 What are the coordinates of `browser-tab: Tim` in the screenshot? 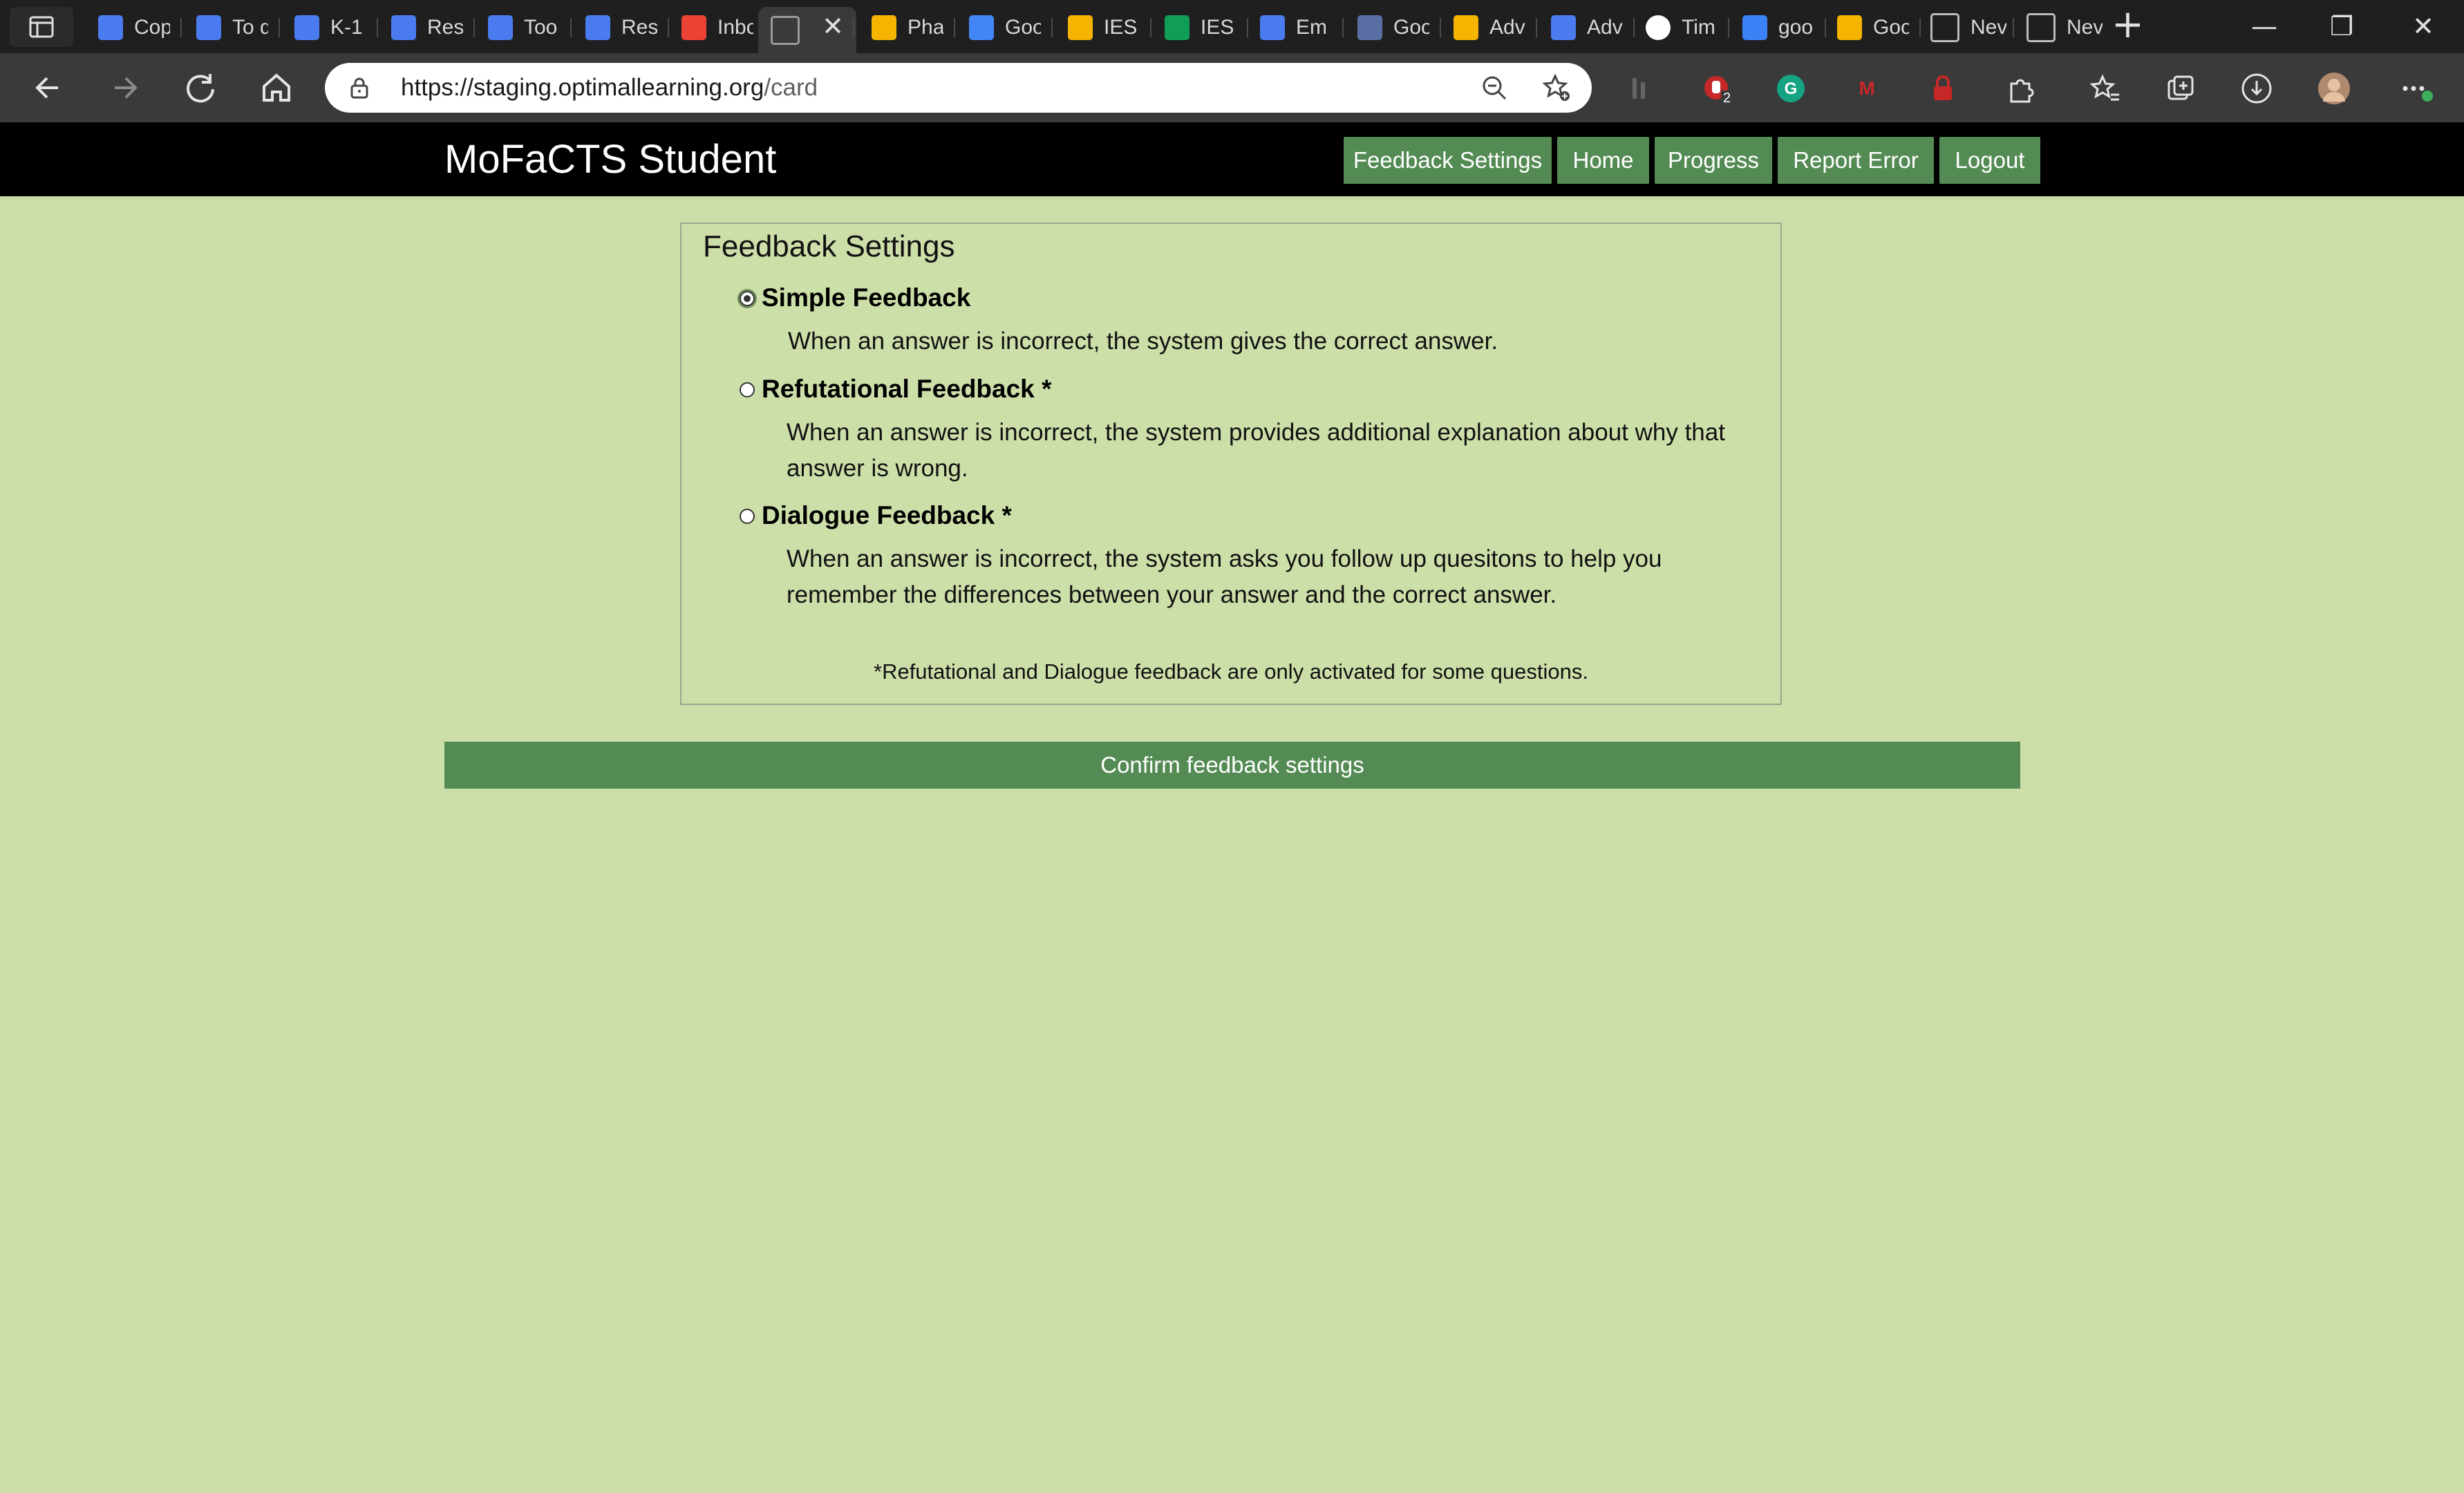 It's located at (1681, 27).